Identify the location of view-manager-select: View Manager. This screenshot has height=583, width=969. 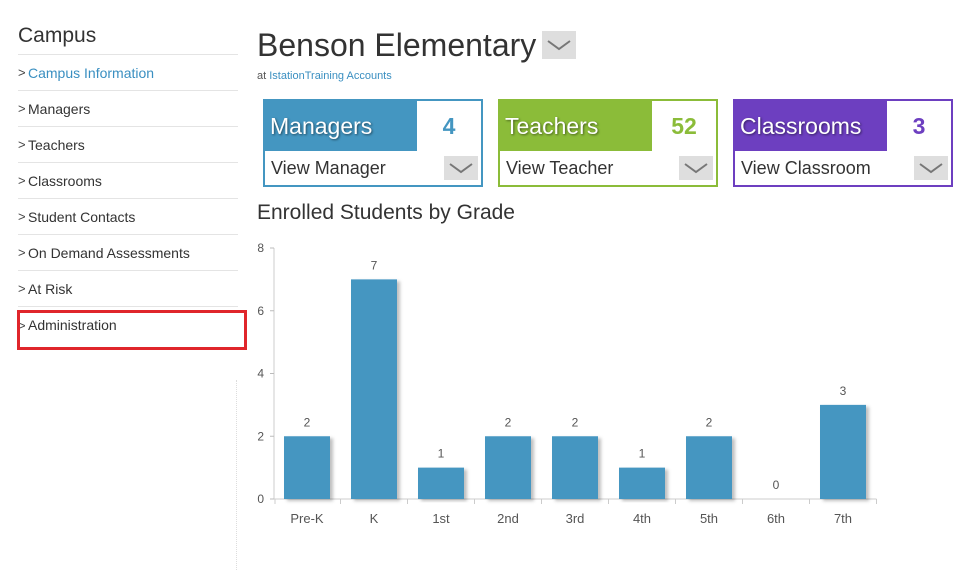
(373, 168).